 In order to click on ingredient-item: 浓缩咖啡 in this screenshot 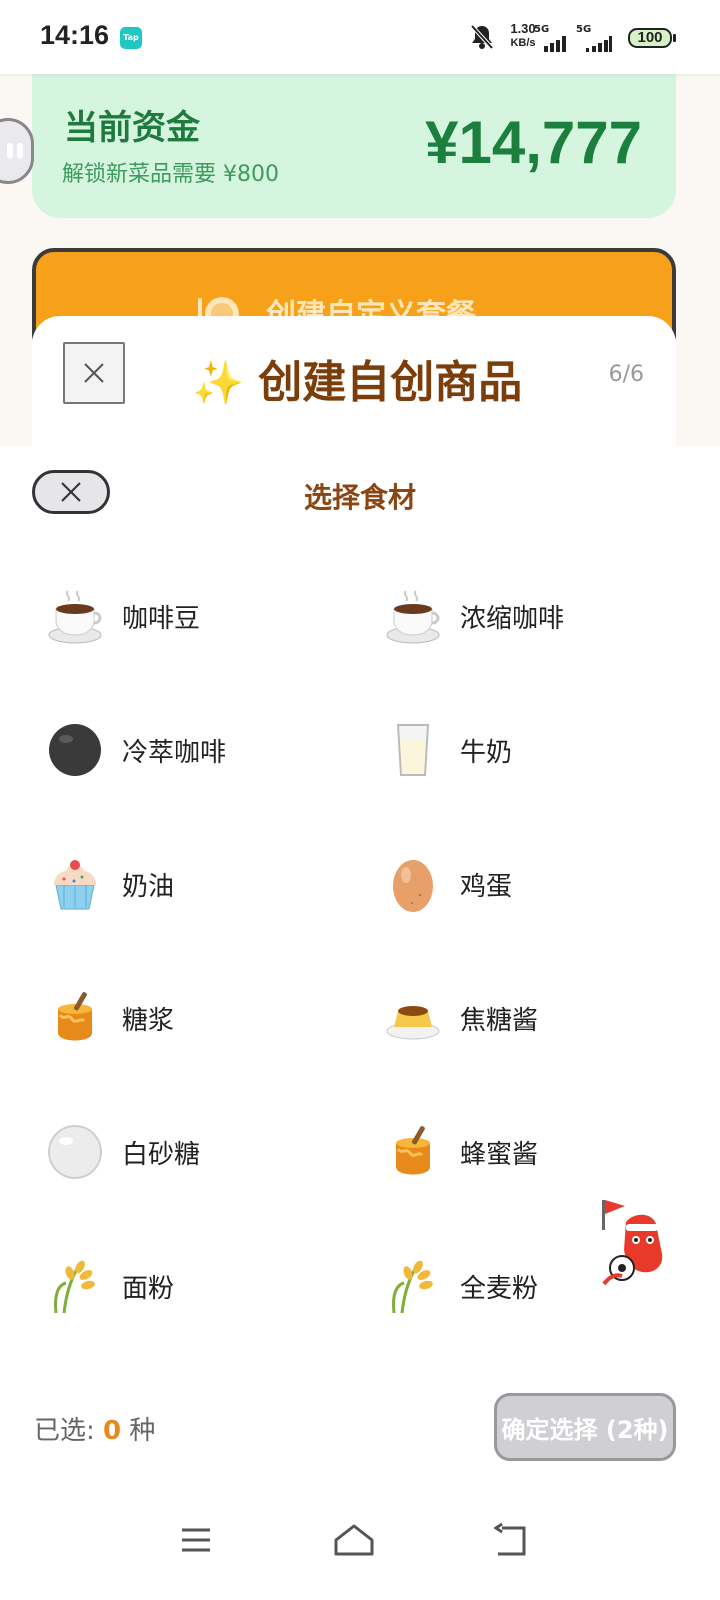, I will do `click(498, 616)`.